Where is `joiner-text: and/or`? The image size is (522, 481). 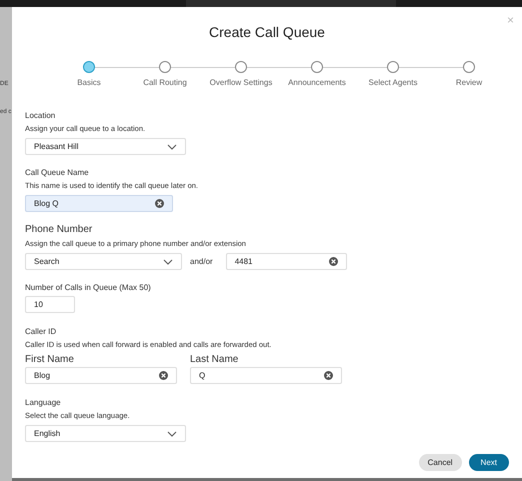
joiner-text: and/or is located at coordinates (201, 261).